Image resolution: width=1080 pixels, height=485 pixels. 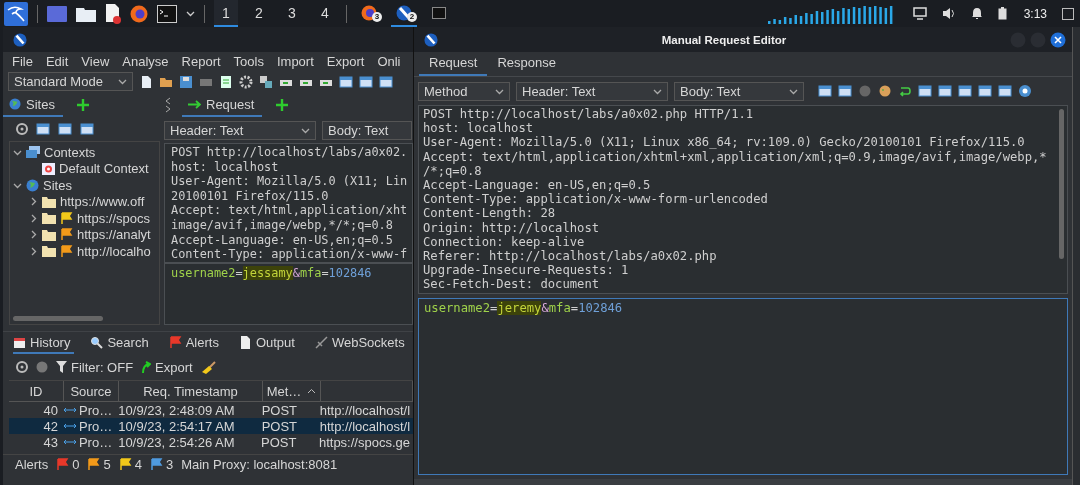 I want to click on workspace-button: 2, so click(x=259, y=13).